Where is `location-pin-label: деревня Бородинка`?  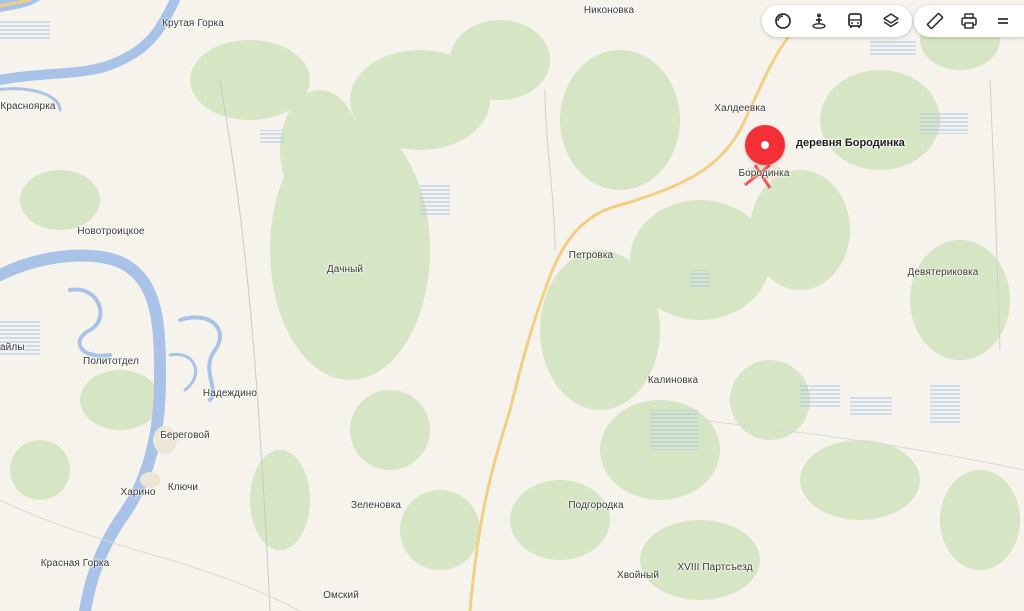 location-pin-label: деревня Бородинка is located at coordinates (850, 143).